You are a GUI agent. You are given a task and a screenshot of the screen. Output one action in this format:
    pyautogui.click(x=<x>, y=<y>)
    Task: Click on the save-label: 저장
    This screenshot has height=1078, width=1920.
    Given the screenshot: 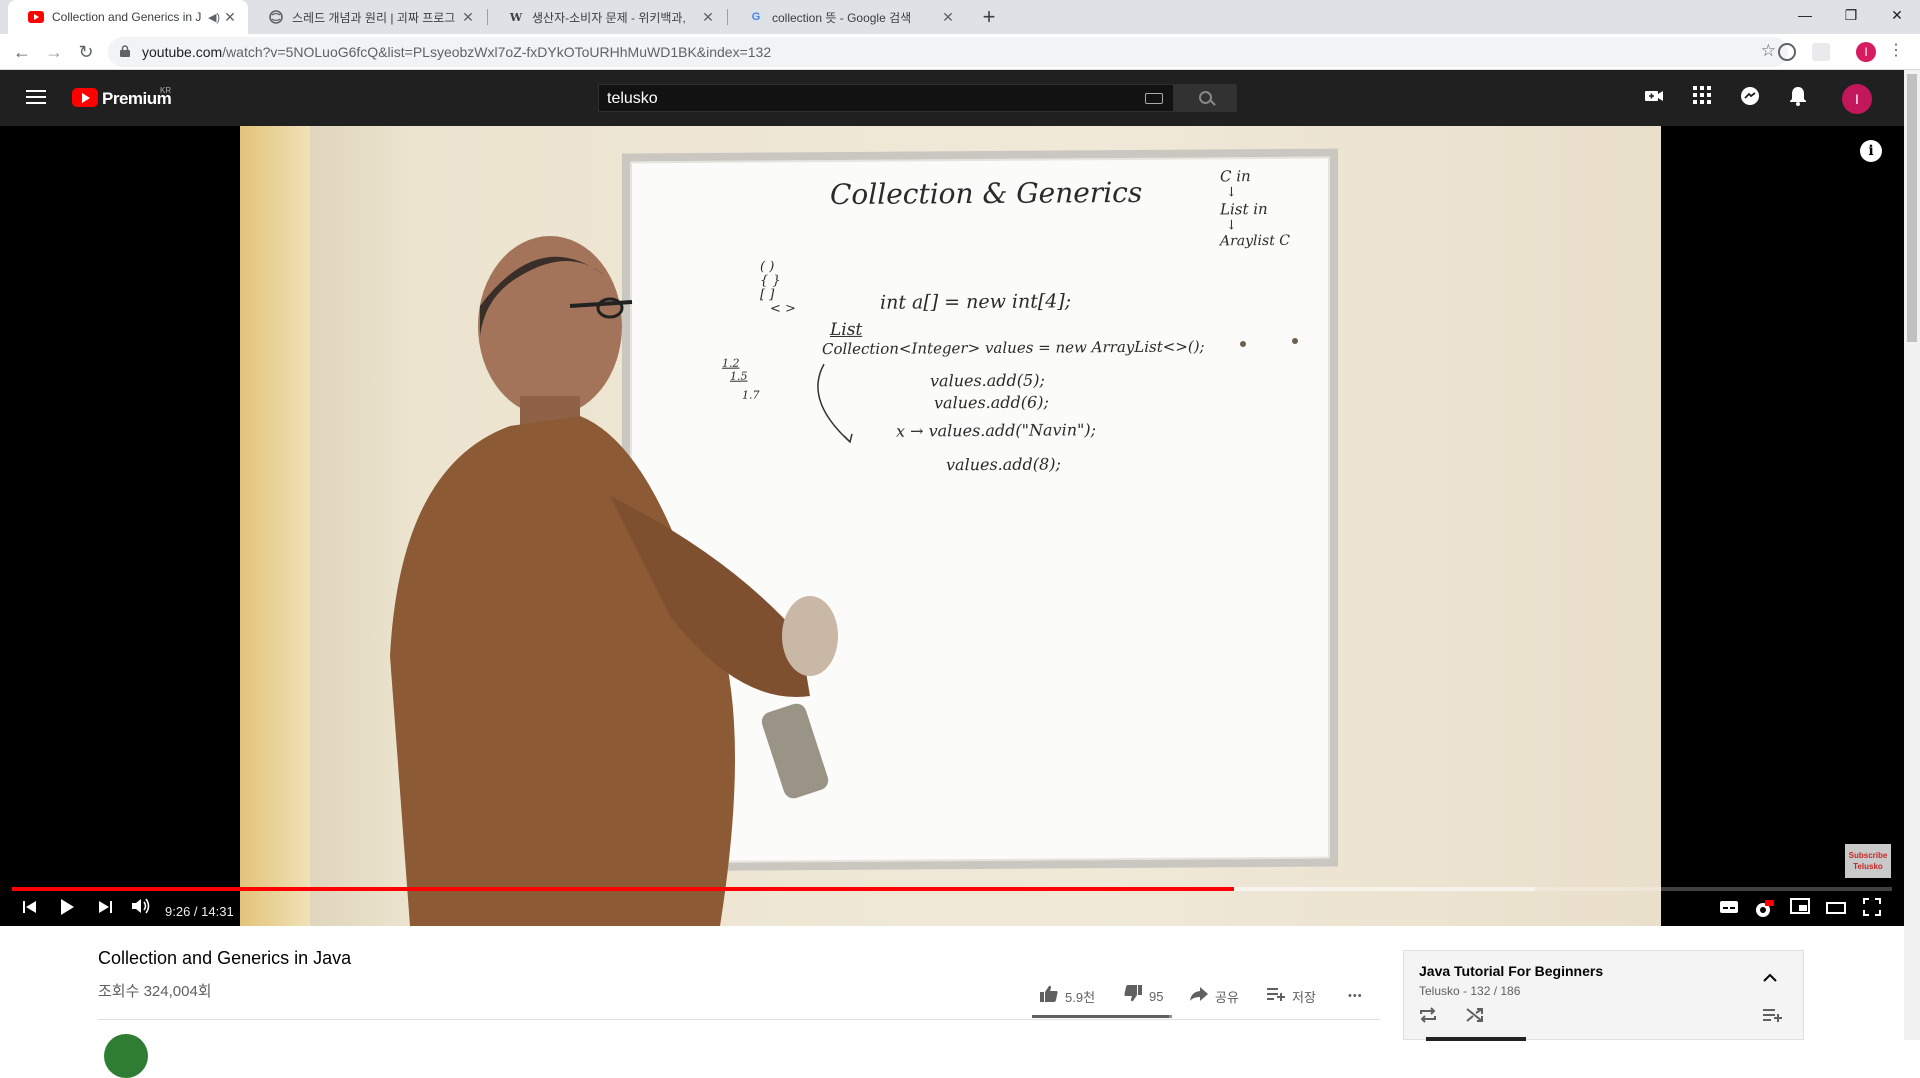 What is the action you would take?
    pyautogui.click(x=1304, y=997)
    